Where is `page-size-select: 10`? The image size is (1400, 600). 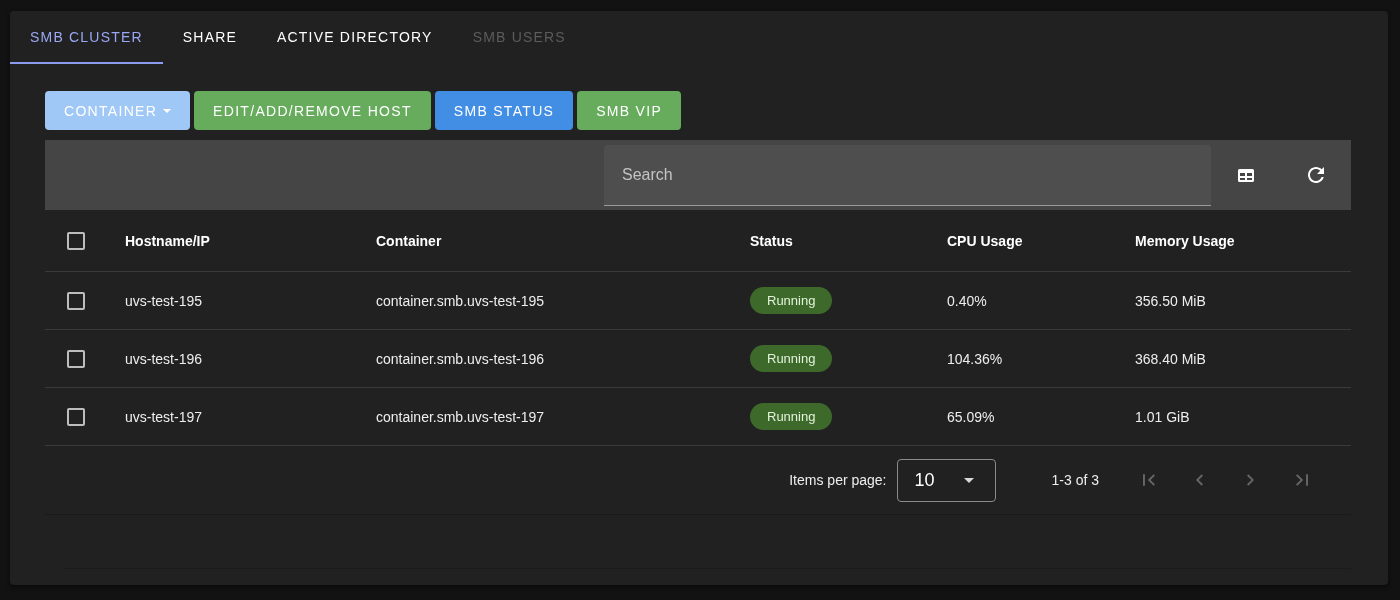 page-size-select: 10 is located at coordinates (946, 480).